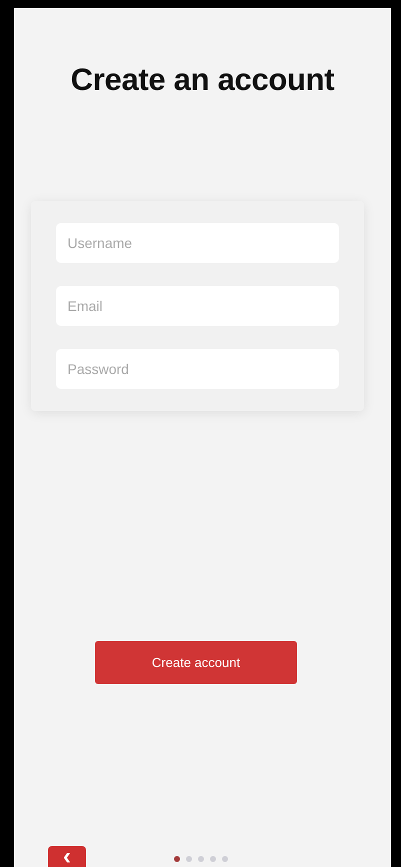 This screenshot has width=401, height=867. I want to click on text-field: Username, so click(197, 243).